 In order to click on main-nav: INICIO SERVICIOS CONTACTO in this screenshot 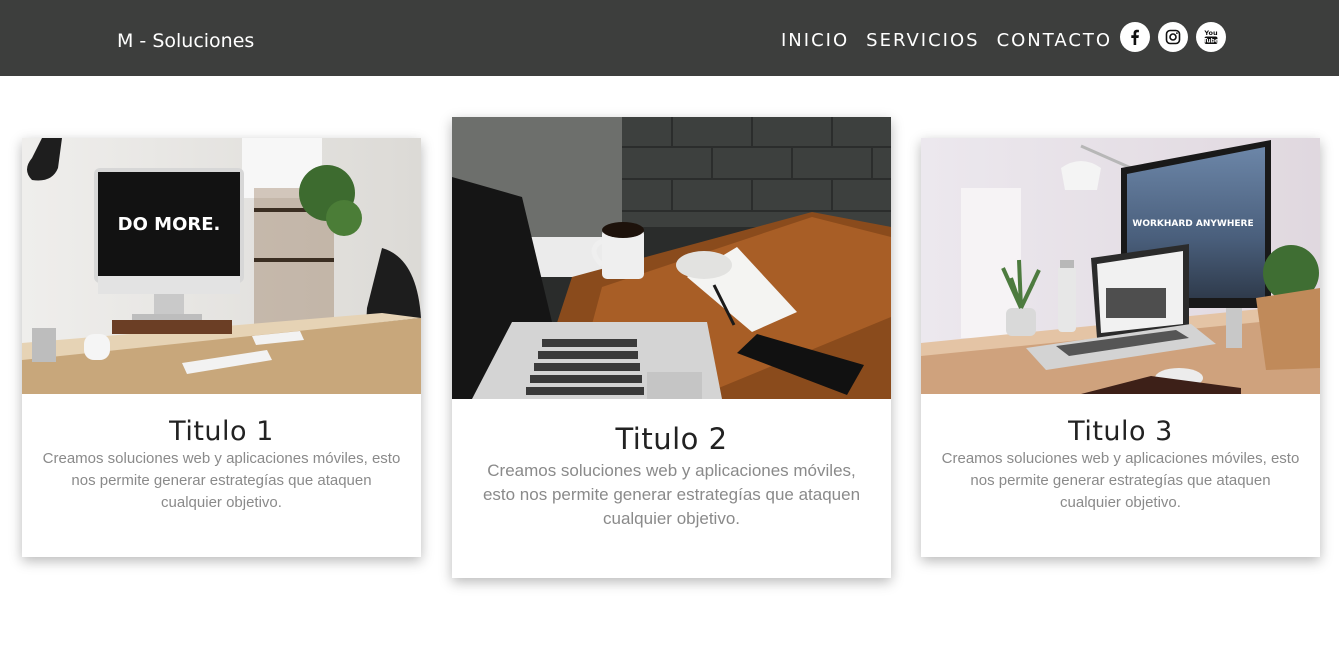, I will do `click(955, 40)`.